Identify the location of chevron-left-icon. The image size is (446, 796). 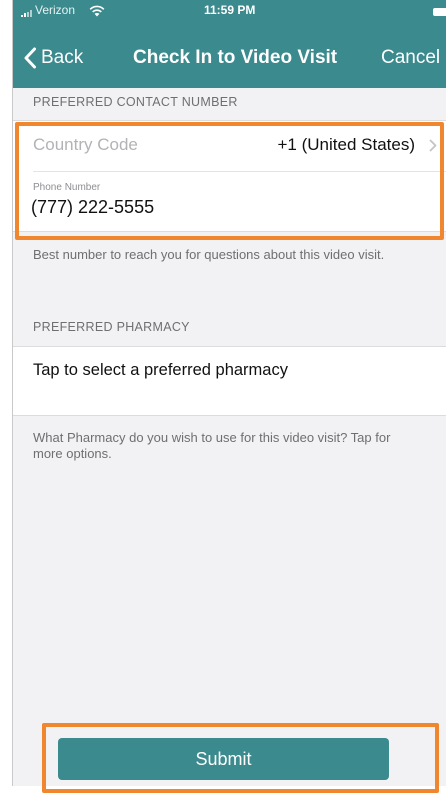
(30, 58).